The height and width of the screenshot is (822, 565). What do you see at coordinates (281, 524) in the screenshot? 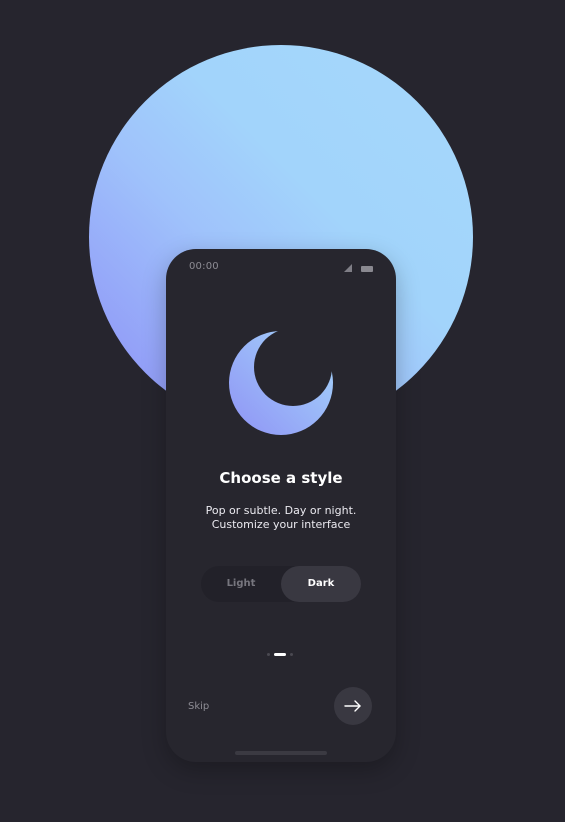
I see `subtitle-line-2: Customize your interface` at bounding box center [281, 524].